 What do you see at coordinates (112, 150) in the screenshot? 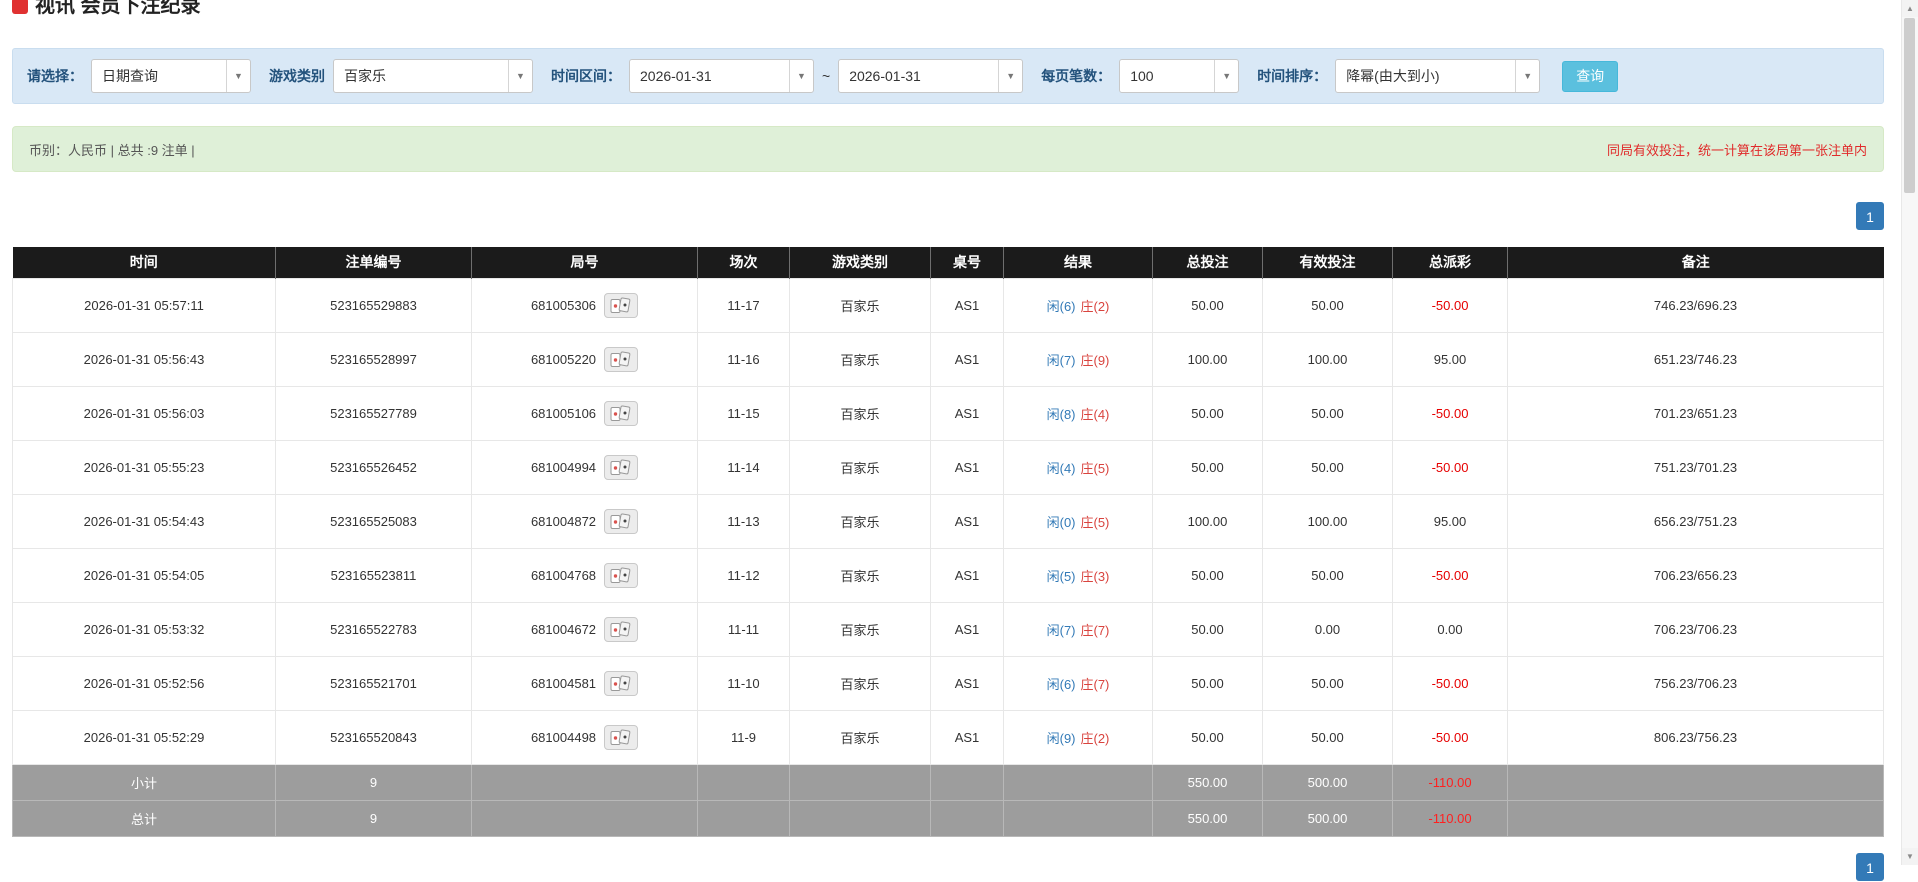
I see `summary-totals-text: 币别：人民币 | 总共 :9 注单 |` at bounding box center [112, 150].